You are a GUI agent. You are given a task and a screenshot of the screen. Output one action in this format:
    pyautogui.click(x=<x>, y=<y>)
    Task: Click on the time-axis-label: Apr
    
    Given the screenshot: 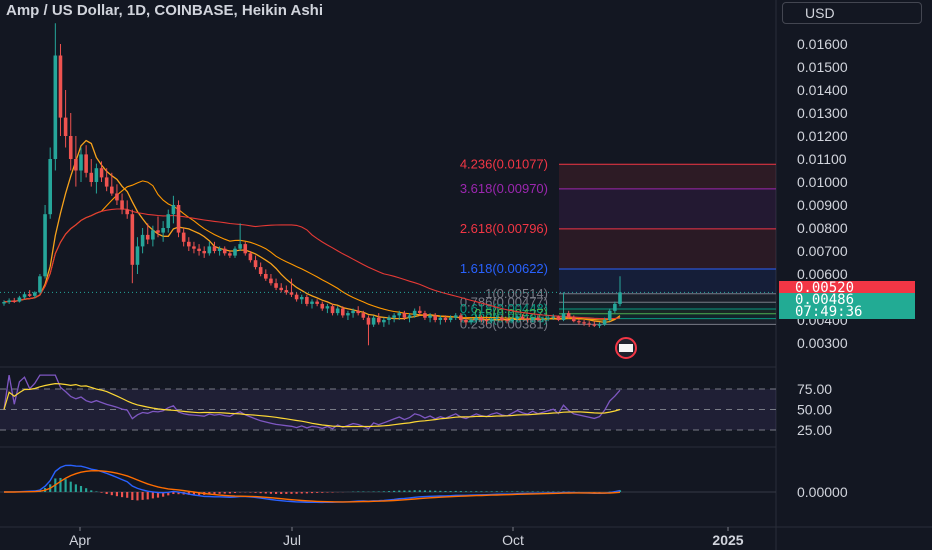 What is the action you would take?
    pyautogui.click(x=80, y=540)
    